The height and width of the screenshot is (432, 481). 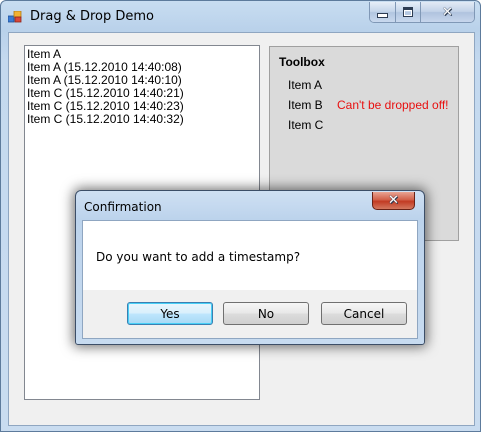 What do you see at coordinates (305, 125) in the screenshot?
I see `toolbox-item-c: Item C` at bounding box center [305, 125].